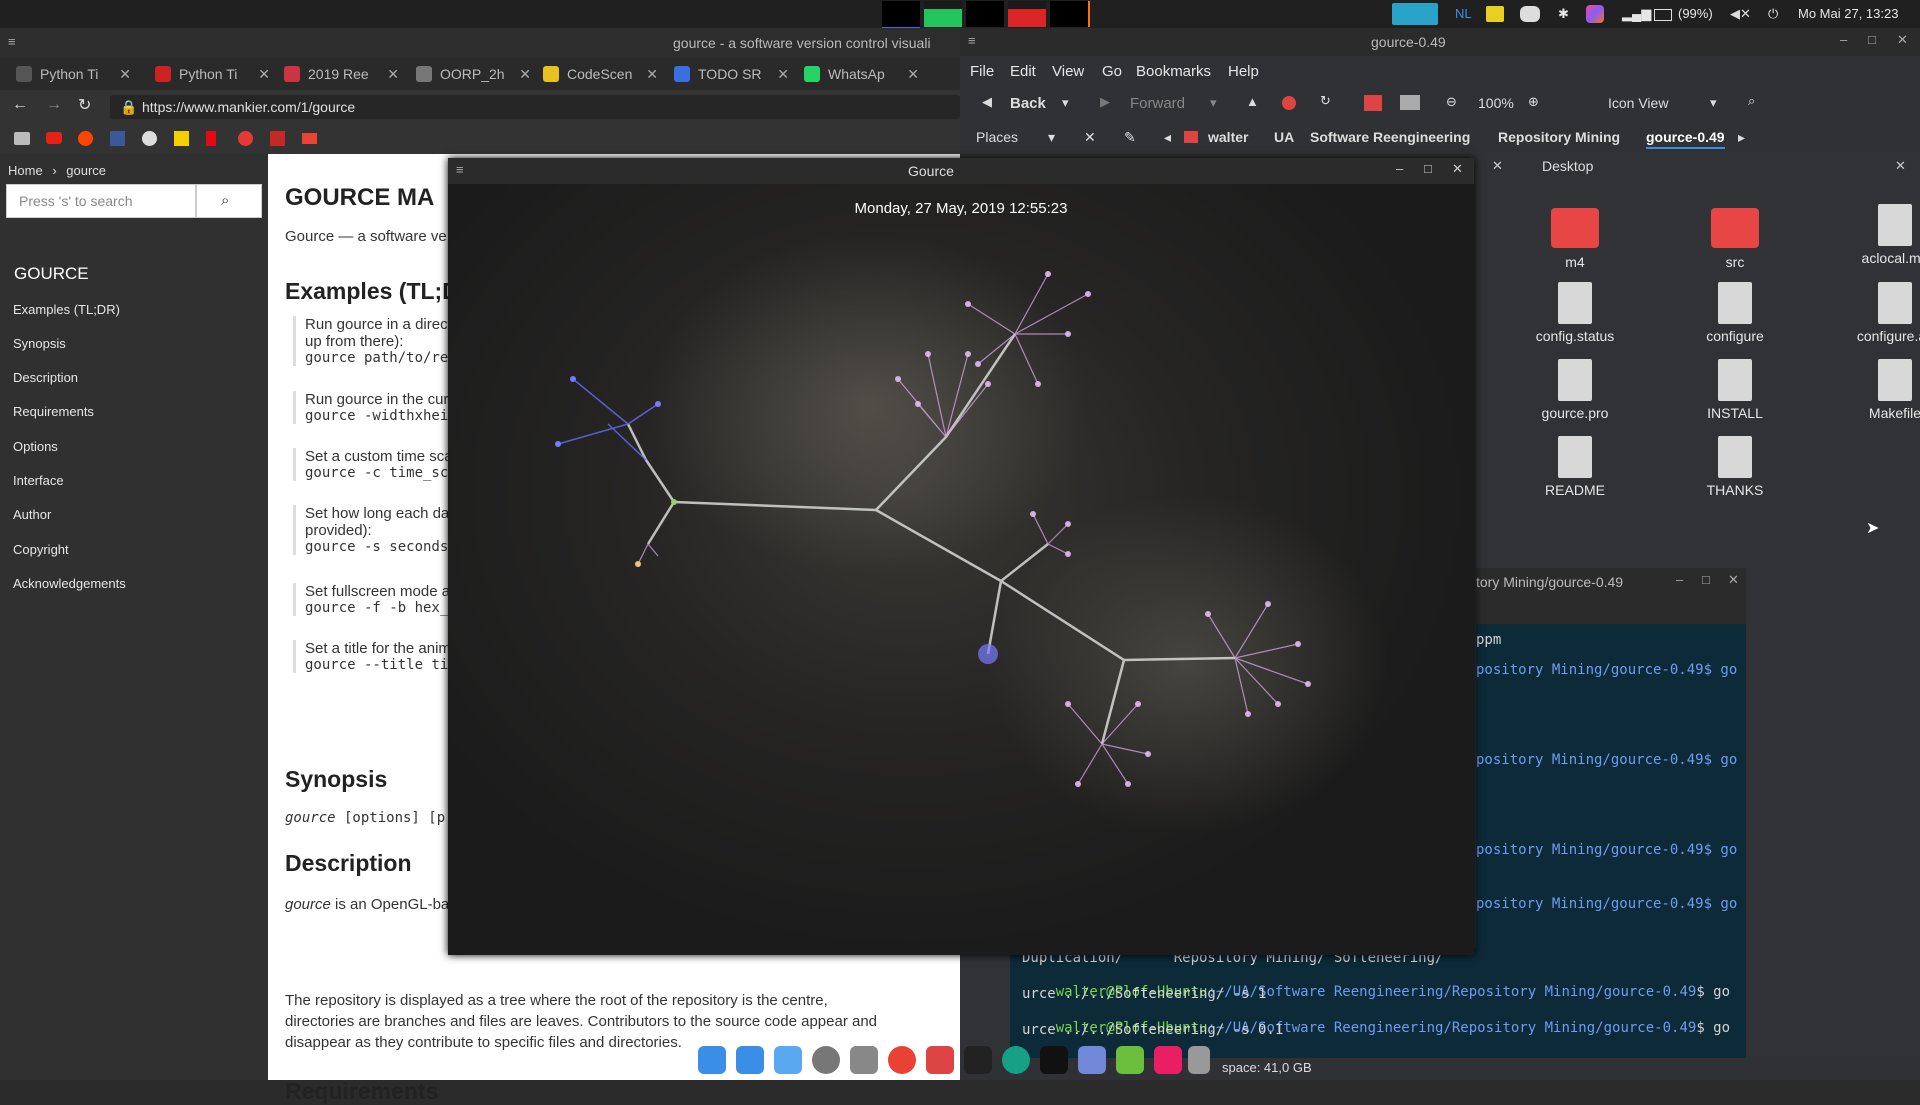  I want to click on forward-button: Forward, so click(1157, 103).